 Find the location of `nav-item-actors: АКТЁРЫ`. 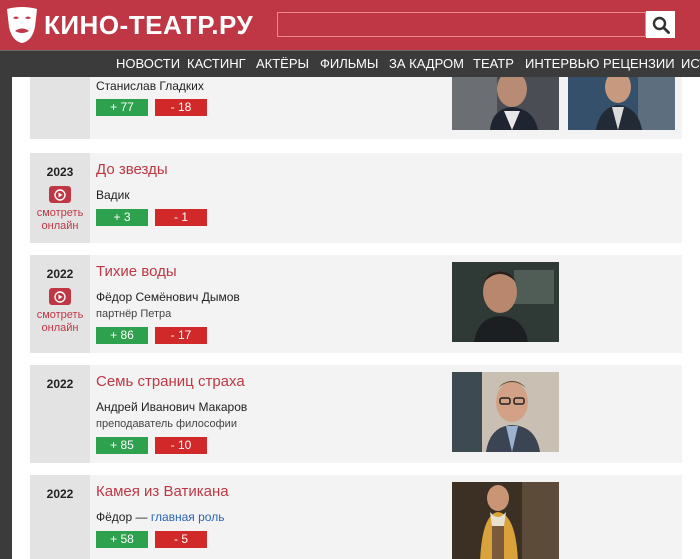

nav-item-actors: АКТЁРЫ is located at coordinates (282, 63).